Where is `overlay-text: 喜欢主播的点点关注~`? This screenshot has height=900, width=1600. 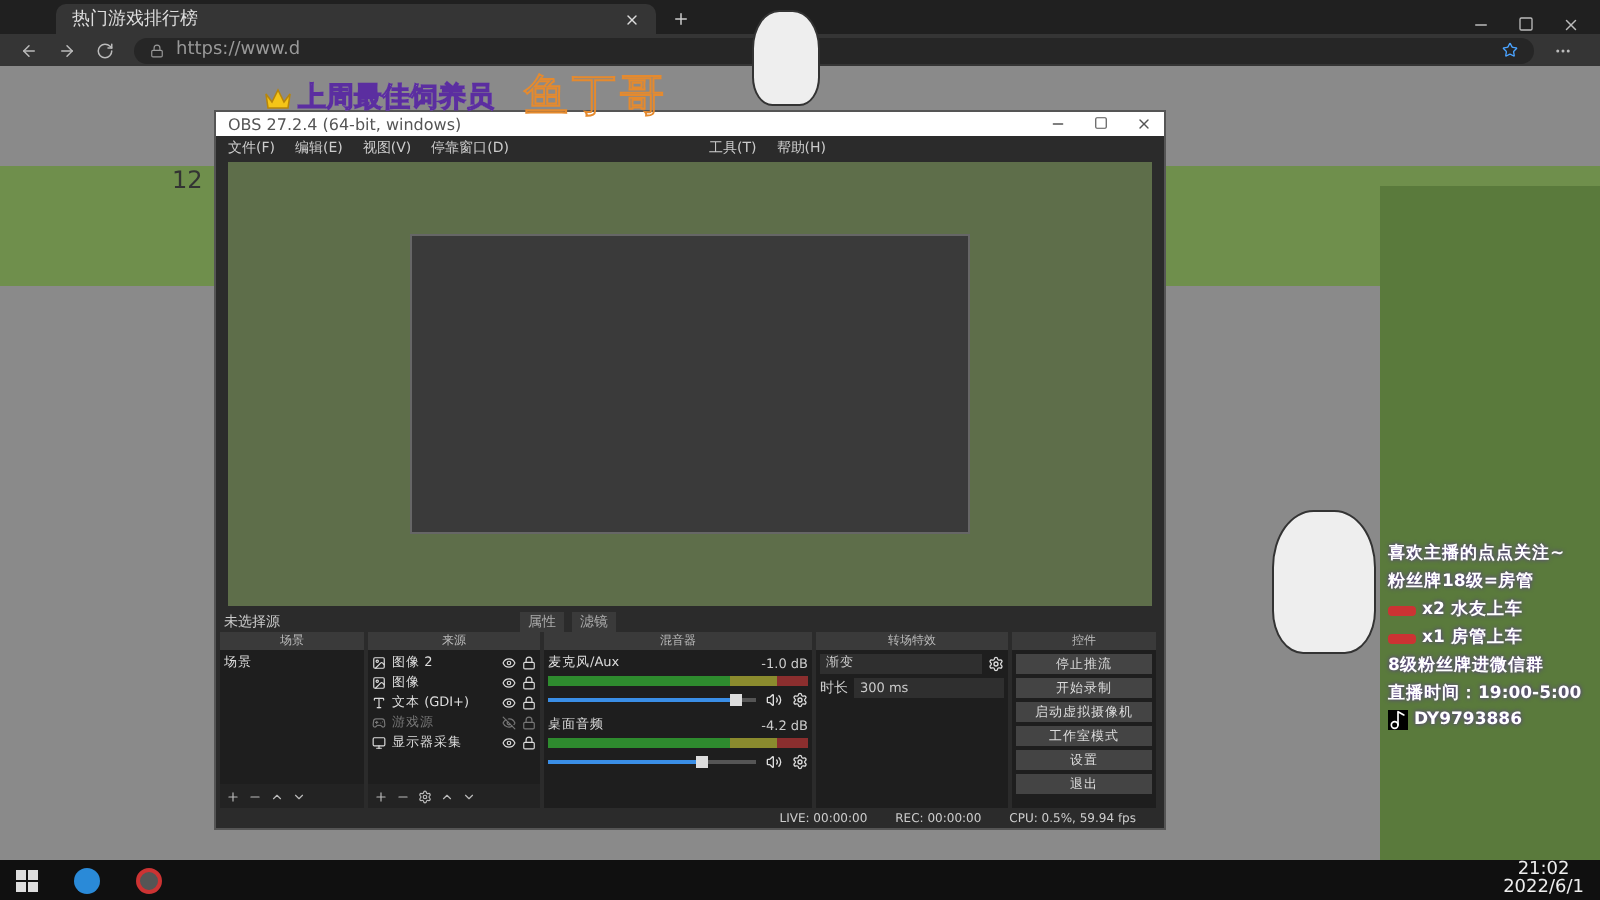 overlay-text: 喜欢主播的点点关注~ is located at coordinates (1476, 554).